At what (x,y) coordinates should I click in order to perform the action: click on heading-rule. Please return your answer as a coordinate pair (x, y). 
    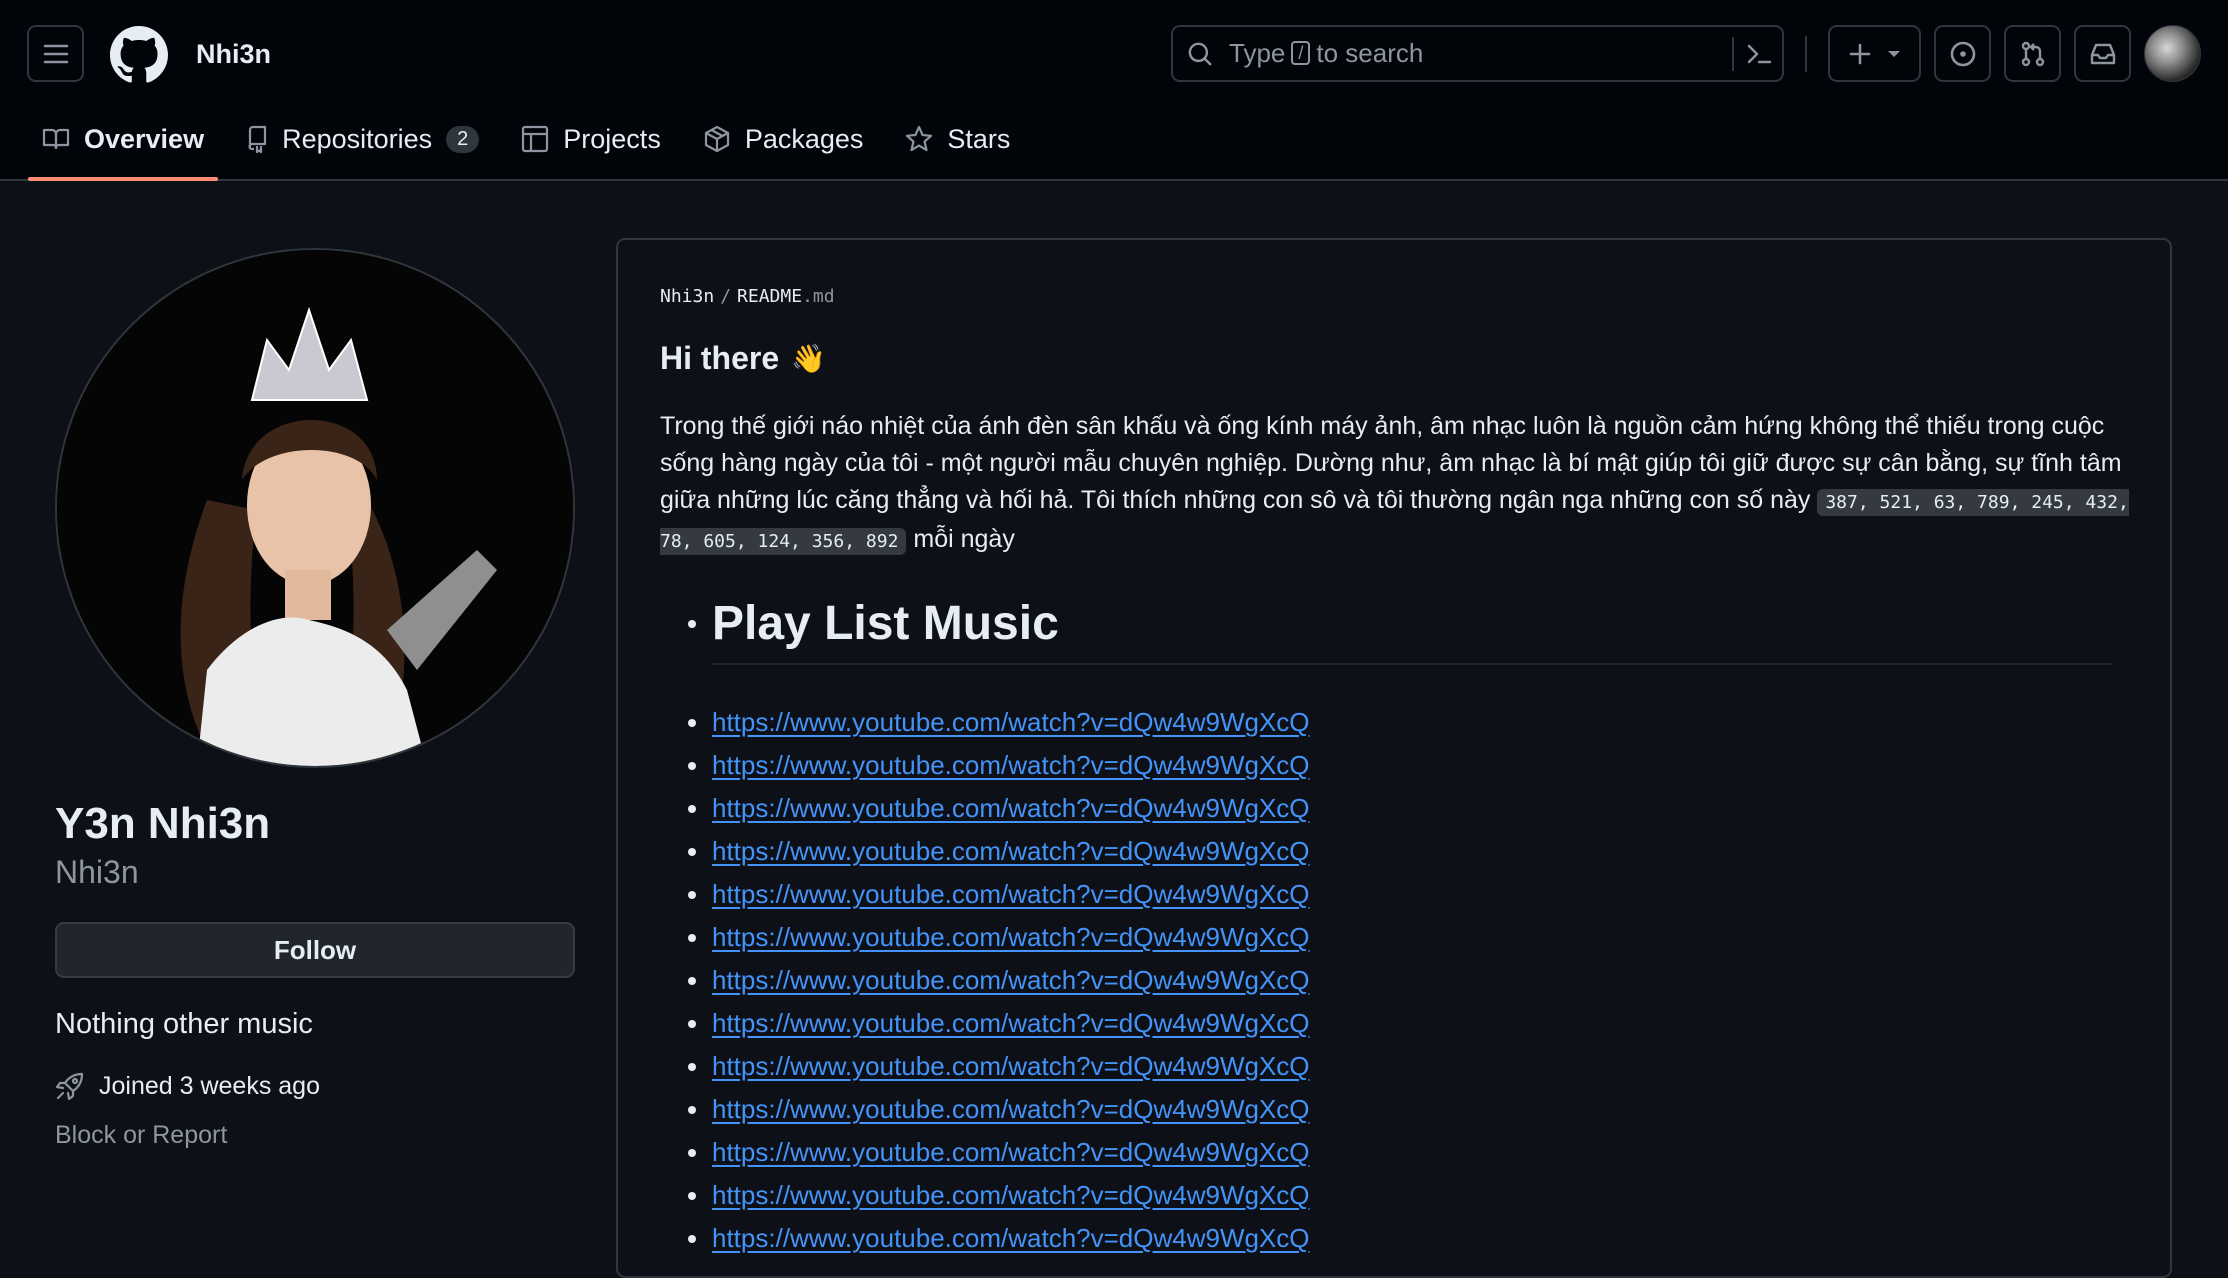
    Looking at the image, I should click on (1412, 664).